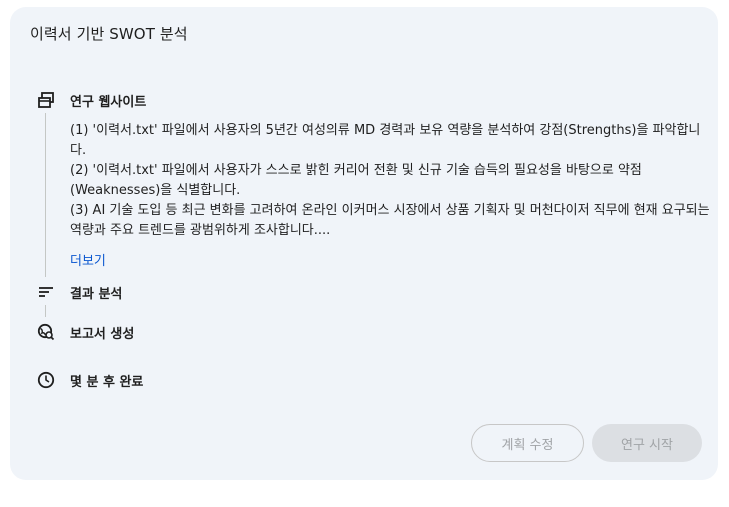  What do you see at coordinates (96, 294) in the screenshot?
I see `step-label: 결과 분석` at bounding box center [96, 294].